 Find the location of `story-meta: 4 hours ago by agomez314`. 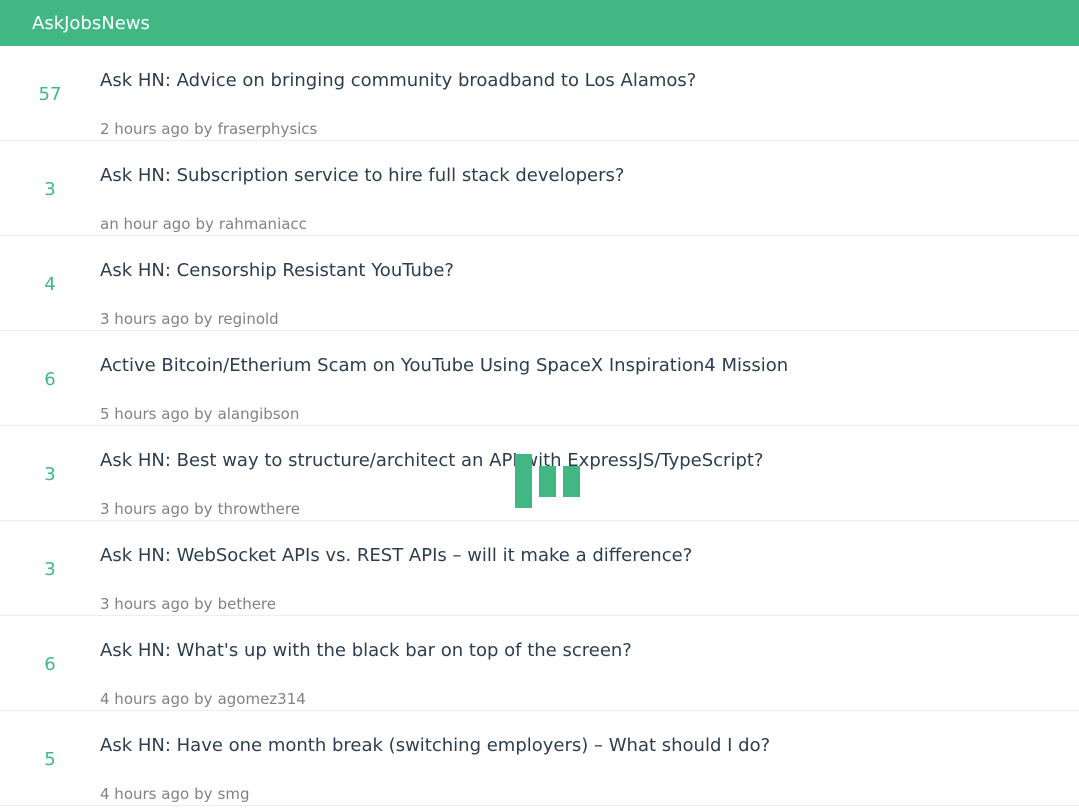

story-meta: 4 hours ago by agomez314 is located at coordinates (203, 699).